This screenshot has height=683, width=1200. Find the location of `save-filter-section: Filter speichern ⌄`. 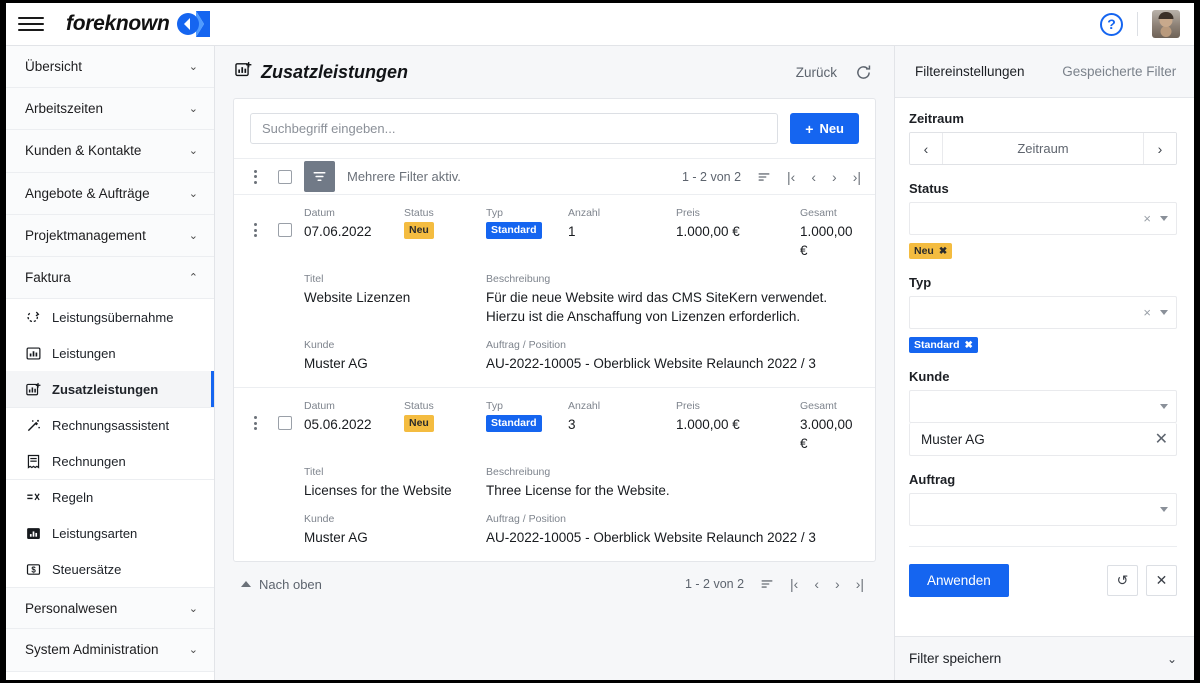

save-filter-section: Filter speichern ⌄ is located at coordinates (1044, 658).